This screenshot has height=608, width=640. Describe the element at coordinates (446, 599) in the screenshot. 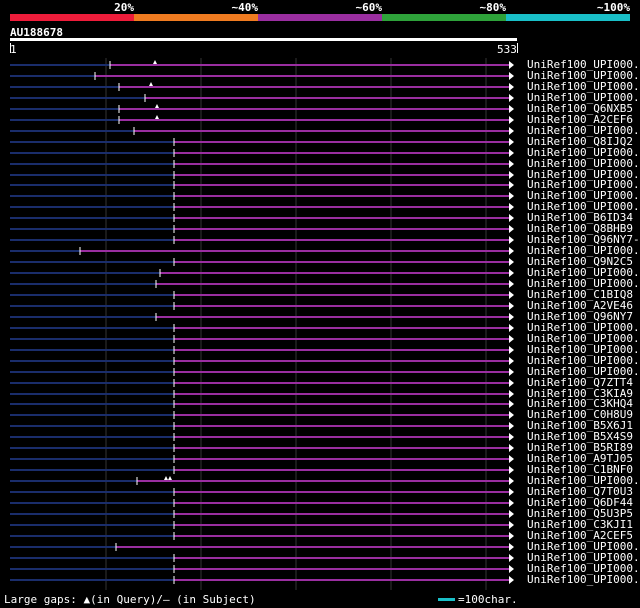

I see `scale-swatch` at that location.